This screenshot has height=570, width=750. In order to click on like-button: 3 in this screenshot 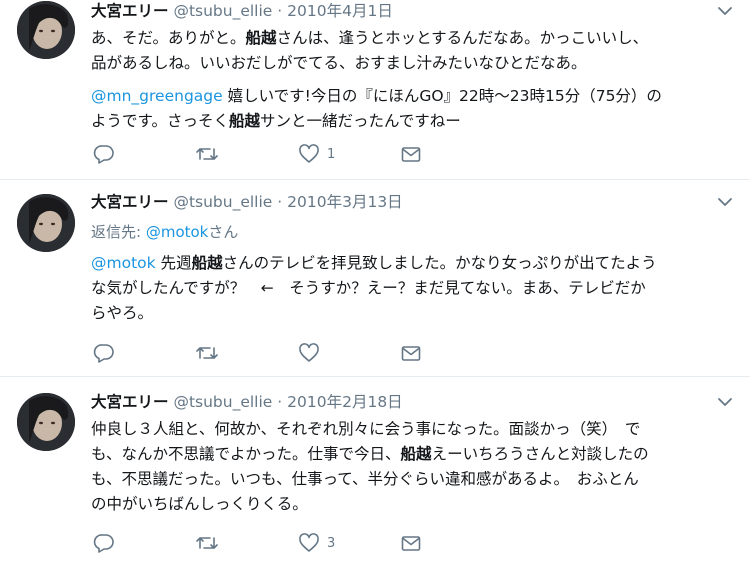, I will do `click(316, 543)`.